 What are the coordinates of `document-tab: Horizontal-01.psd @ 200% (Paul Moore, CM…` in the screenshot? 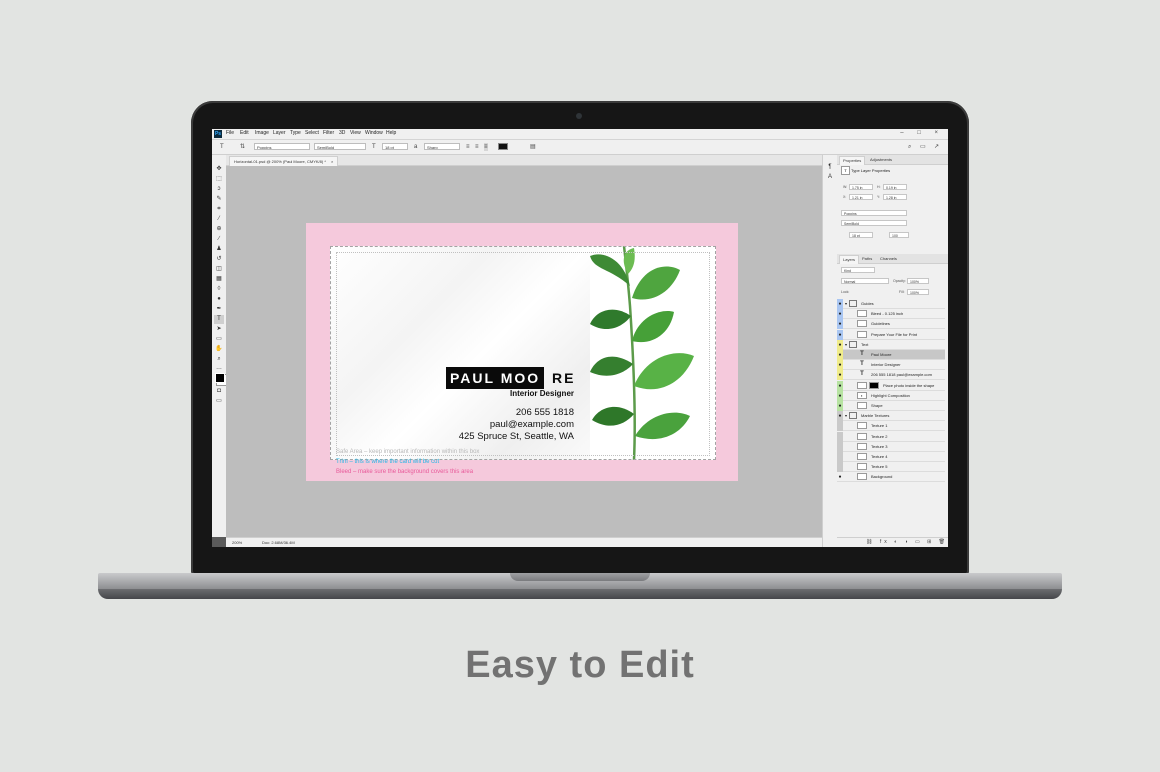 It's located at (284, 161).